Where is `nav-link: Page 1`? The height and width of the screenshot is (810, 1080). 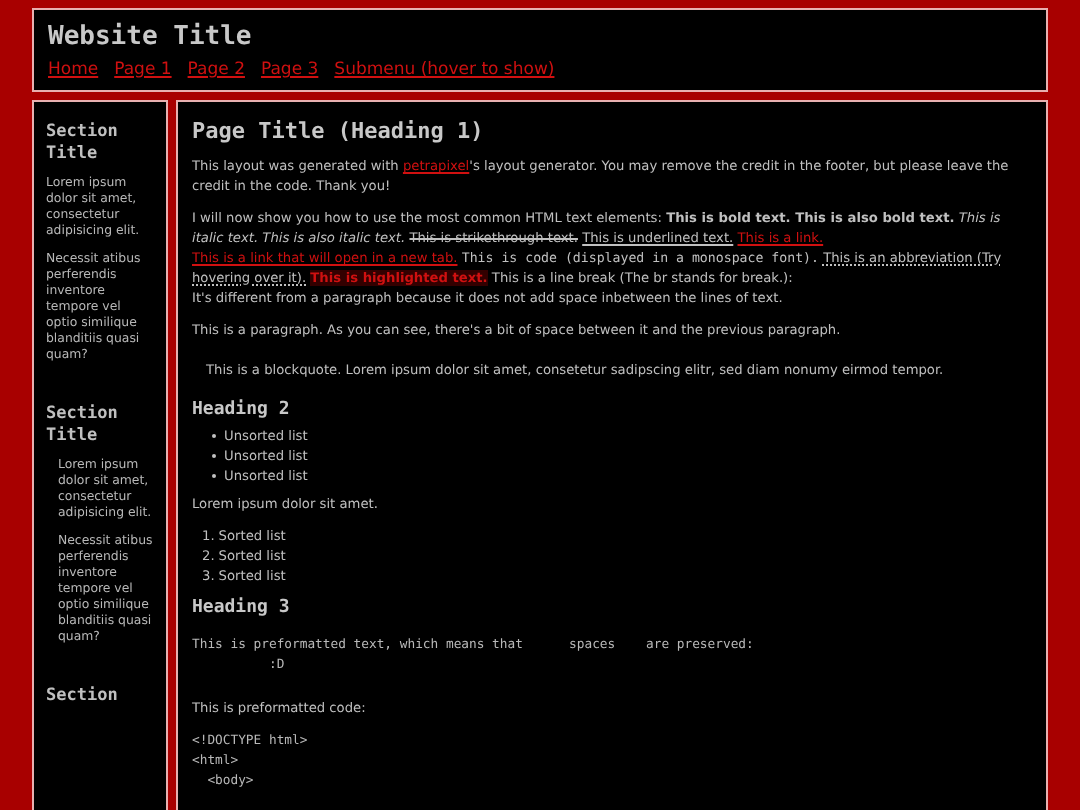 nav-link: Page 1 is located at coordinates (143, 70).